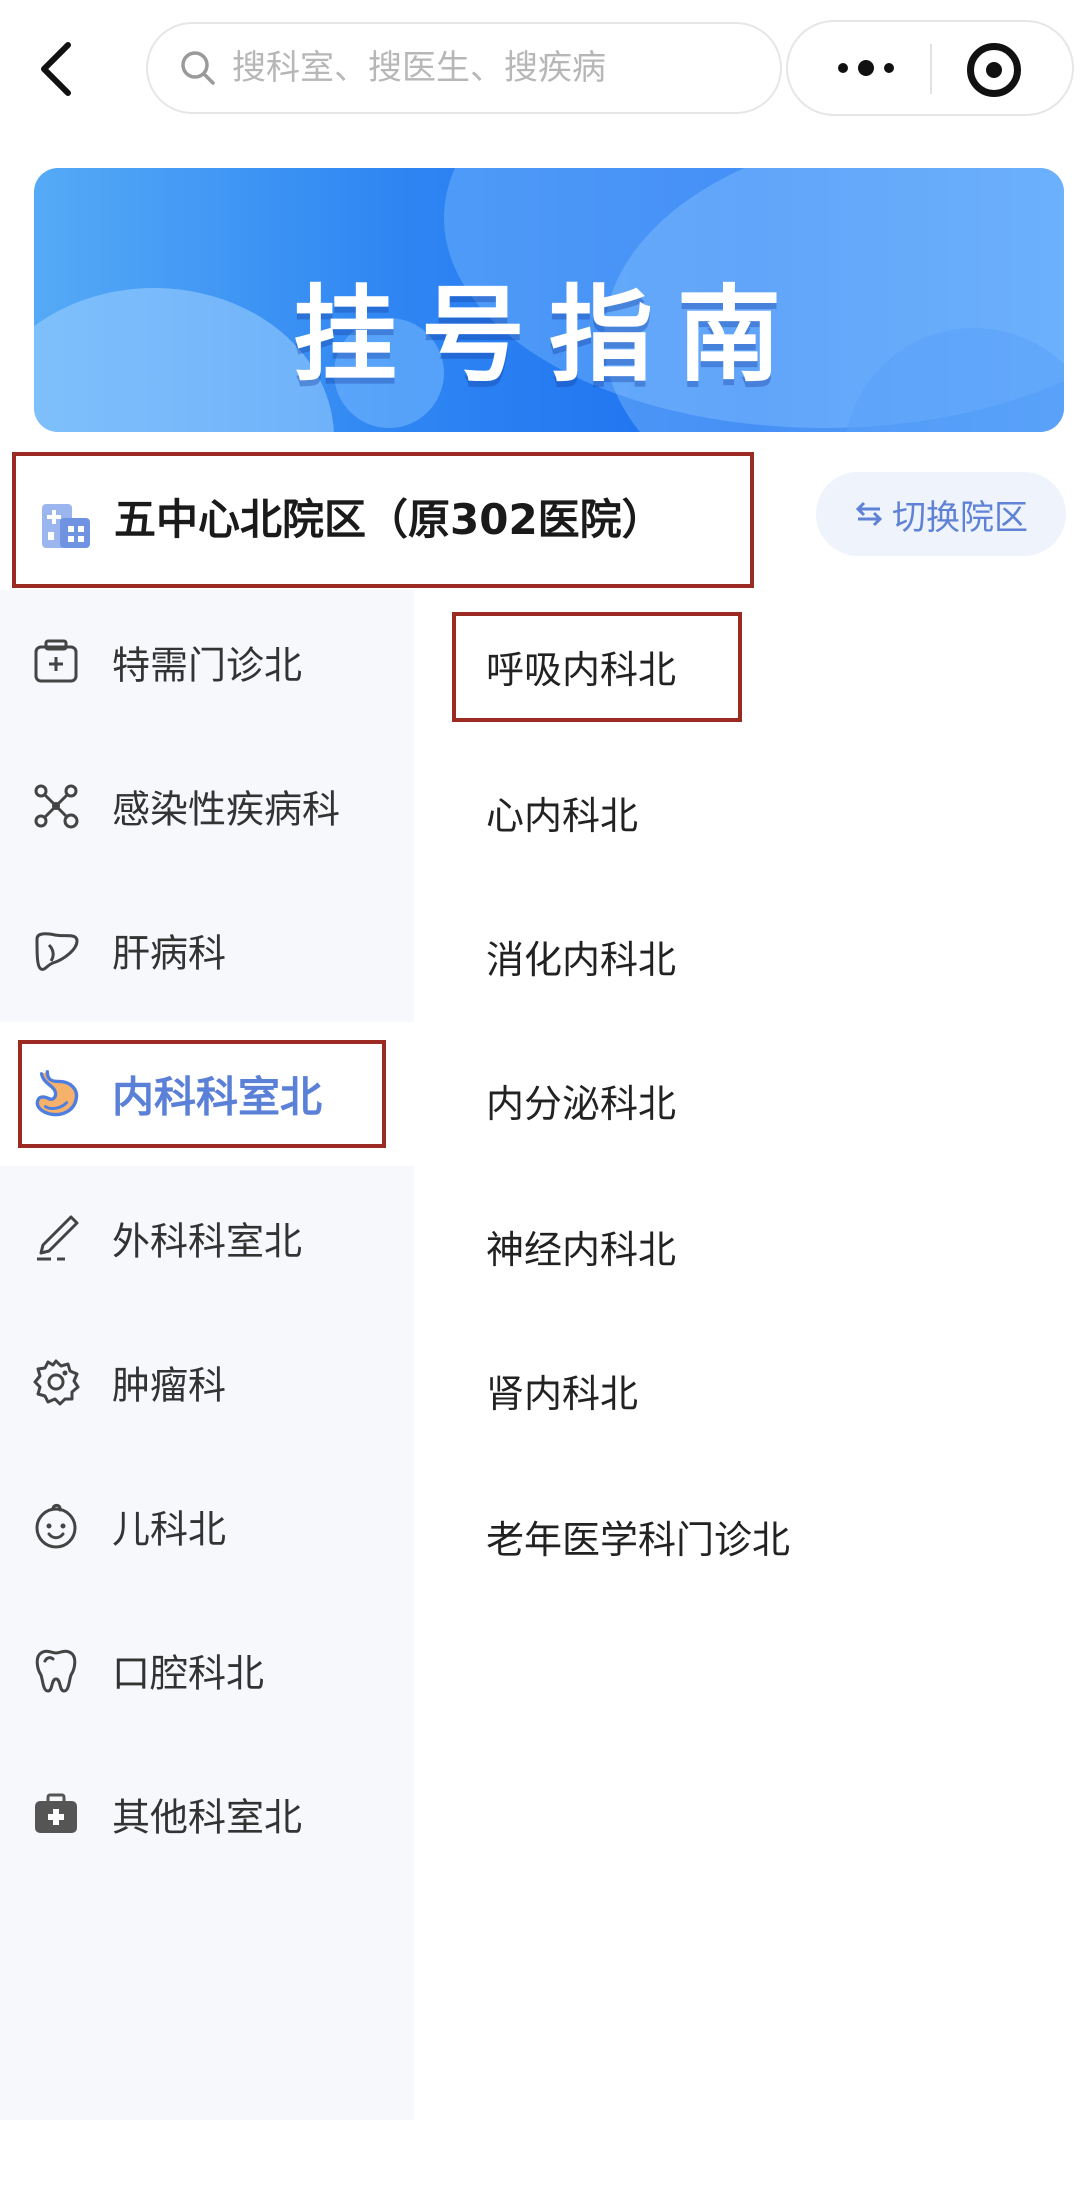 Image resolution: width=1080 pixels, height=2196 pixels. I want to click on baby-face-icon, so click(56, 1526).